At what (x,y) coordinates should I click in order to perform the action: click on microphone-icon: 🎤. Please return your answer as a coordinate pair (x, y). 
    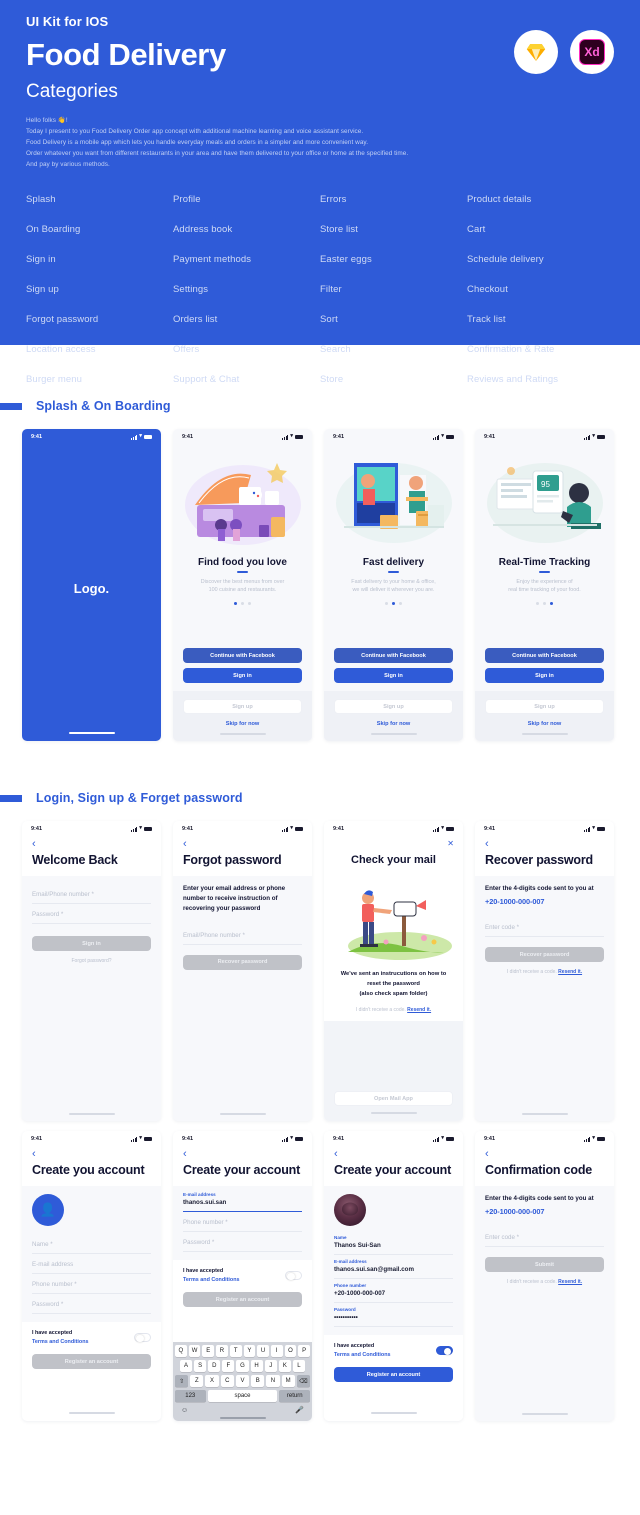
    Looking at the image, I should click on (299, 1410).